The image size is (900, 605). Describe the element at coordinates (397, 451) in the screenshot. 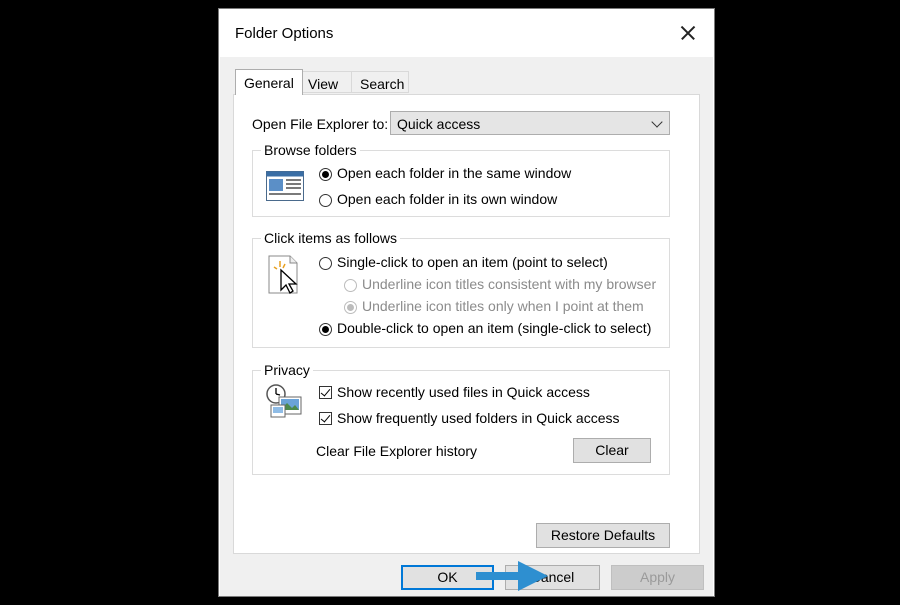

I see `clear-history-label: Clear File Explorer history` at that location.